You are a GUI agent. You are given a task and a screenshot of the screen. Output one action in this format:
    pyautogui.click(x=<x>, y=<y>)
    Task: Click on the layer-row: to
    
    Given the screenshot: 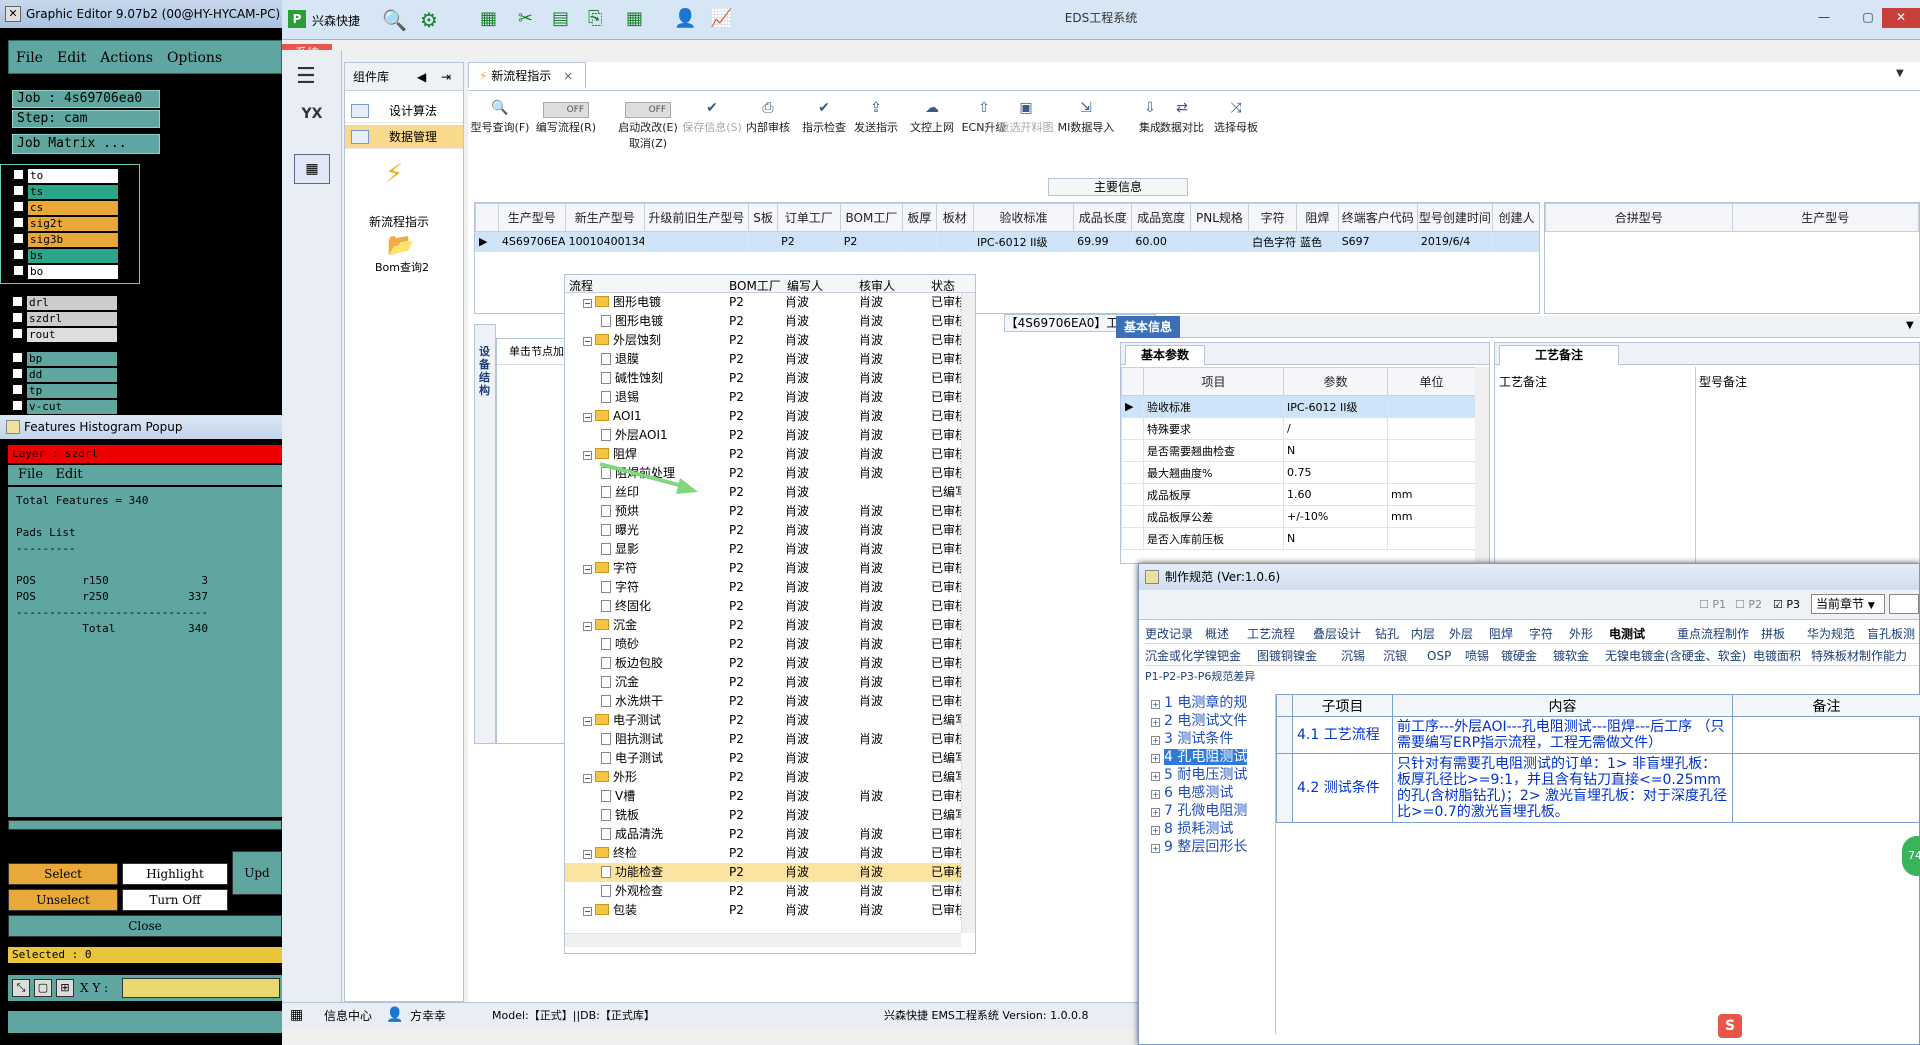 What is the action you would take?
    pyautogui.click(x=73, y=176)
    